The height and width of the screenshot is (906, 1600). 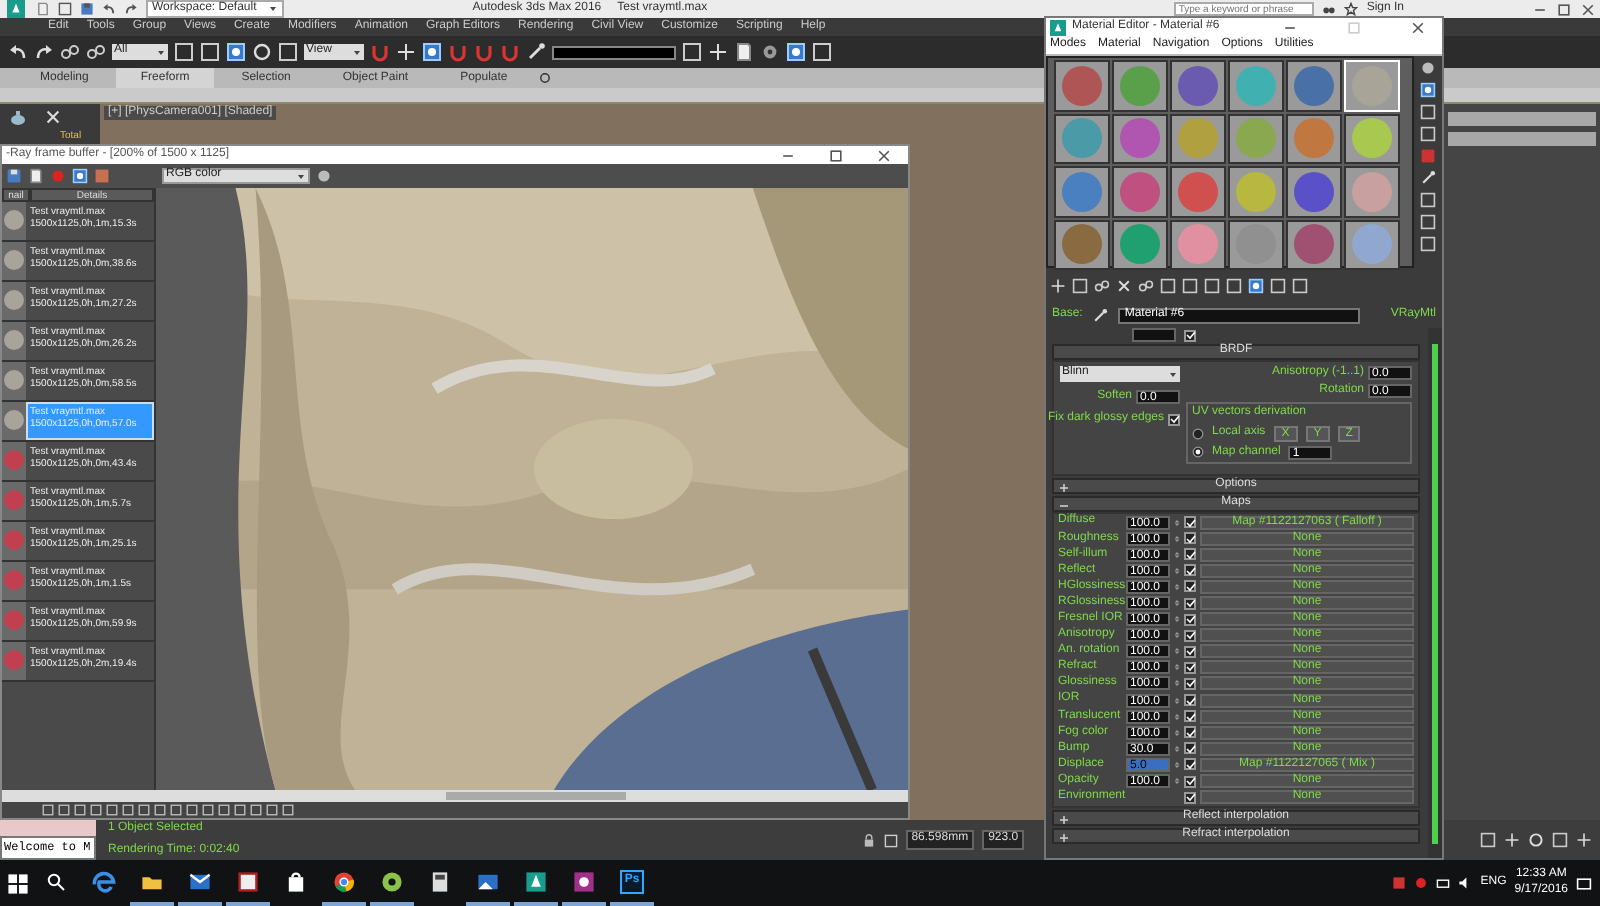 What do you see at coordinates (80, 176) in the screenshot?
I see `compare-icon` at bounding box center [80, 176].